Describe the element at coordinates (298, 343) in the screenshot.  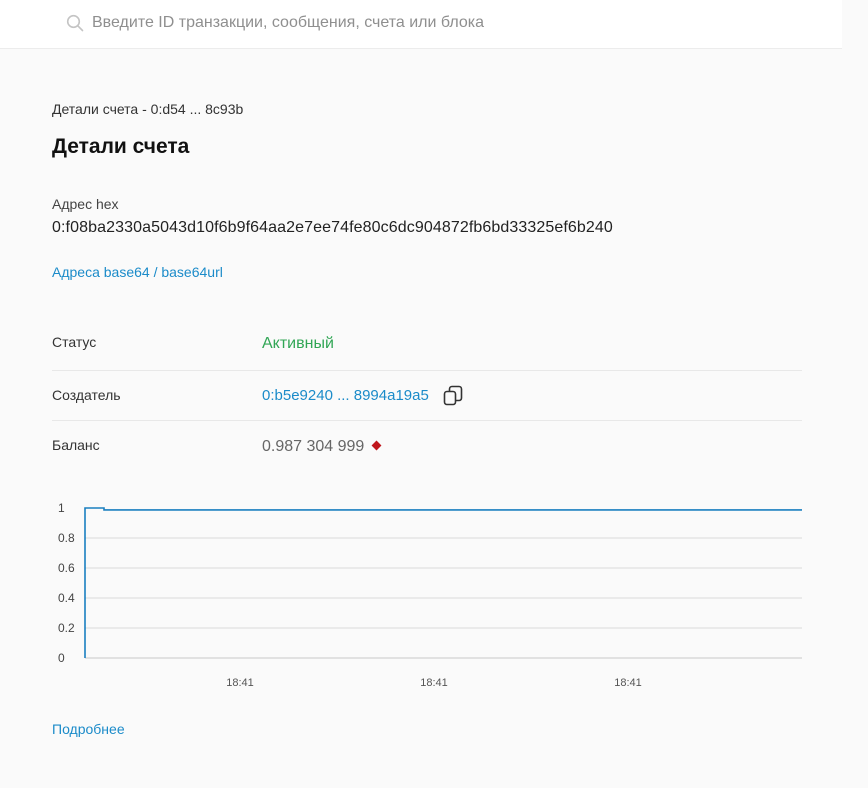
I see `status-badge: Активный` at that location.